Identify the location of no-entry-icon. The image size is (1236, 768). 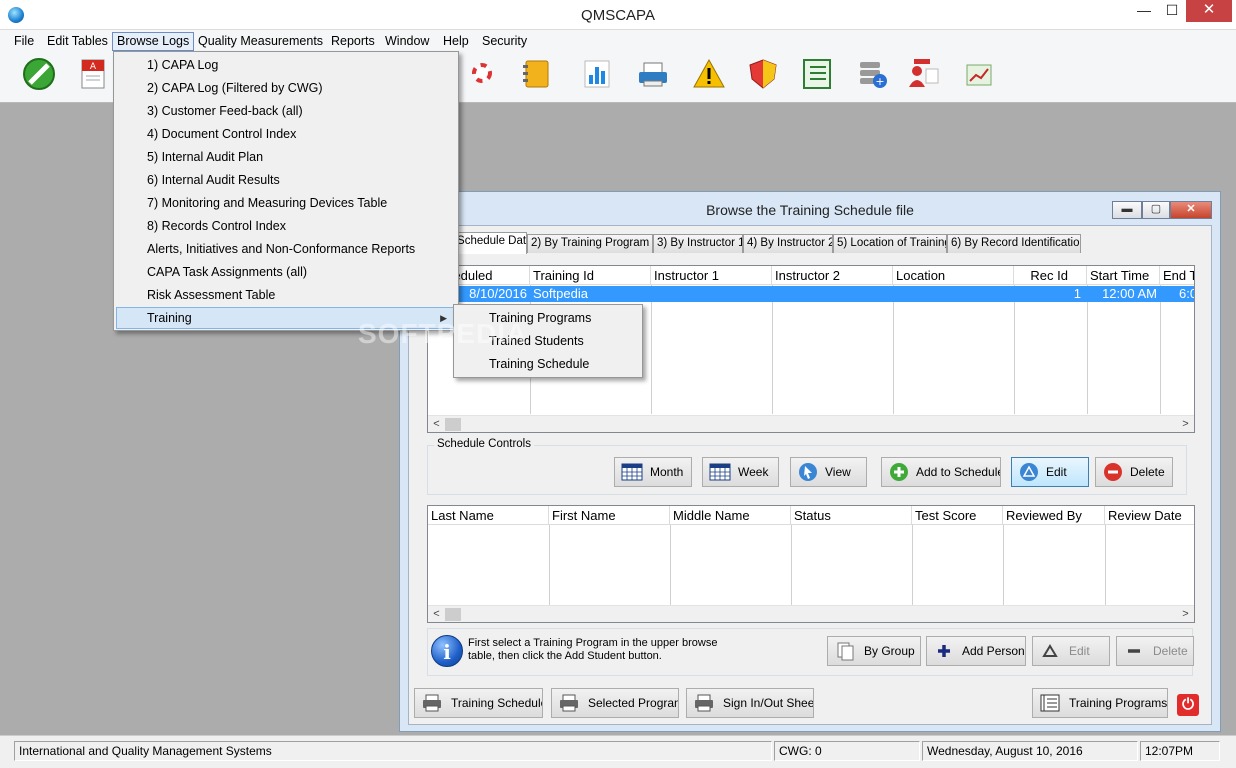
(39, 74).